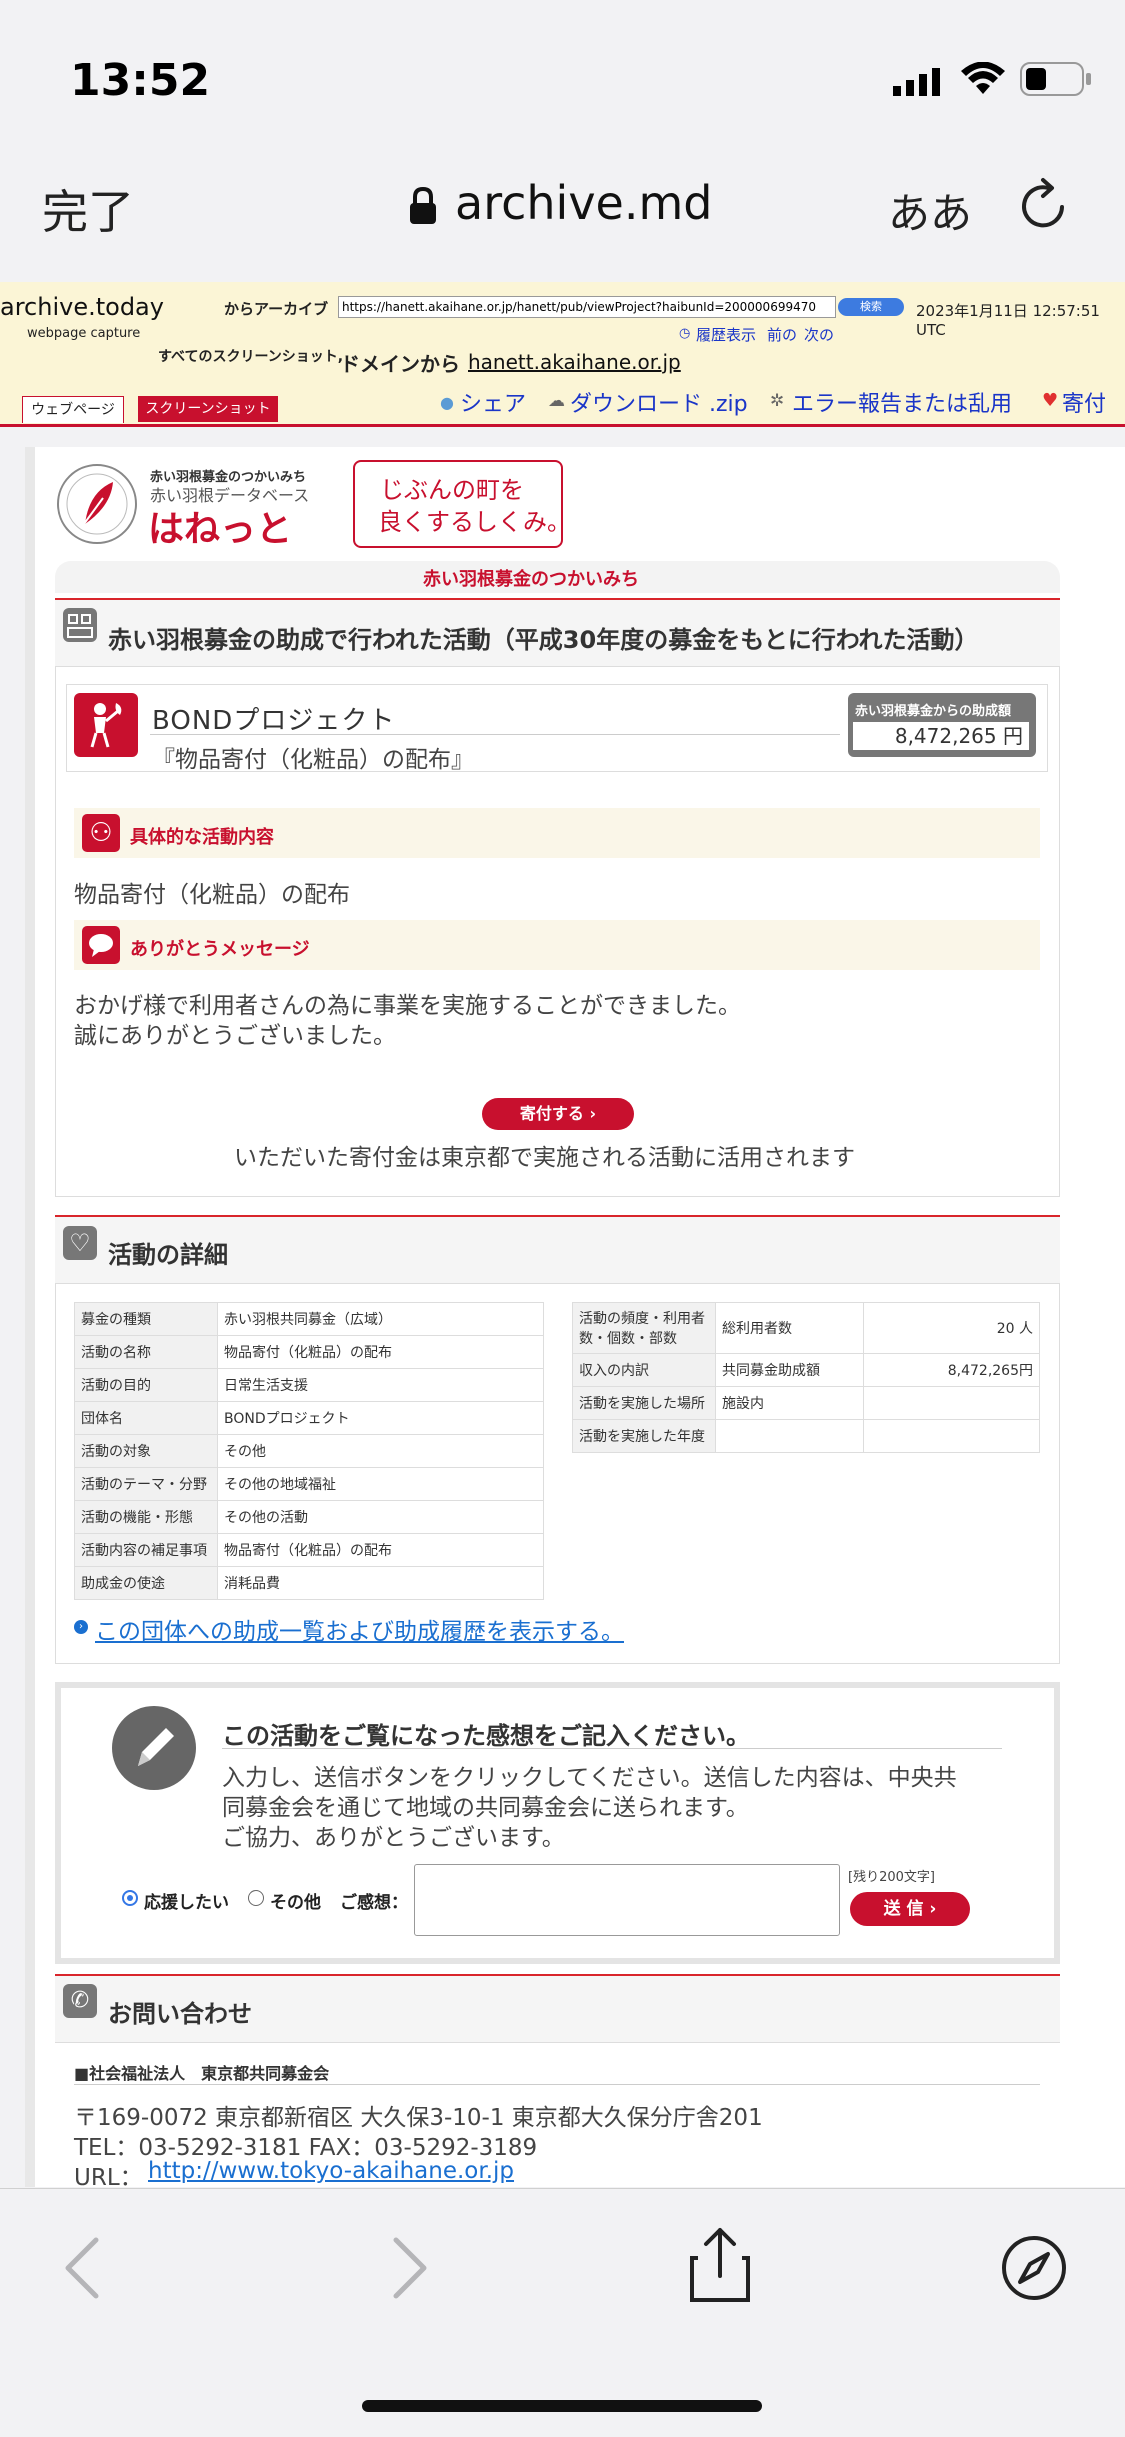  I want to click on project-rule, so click(495, 734).